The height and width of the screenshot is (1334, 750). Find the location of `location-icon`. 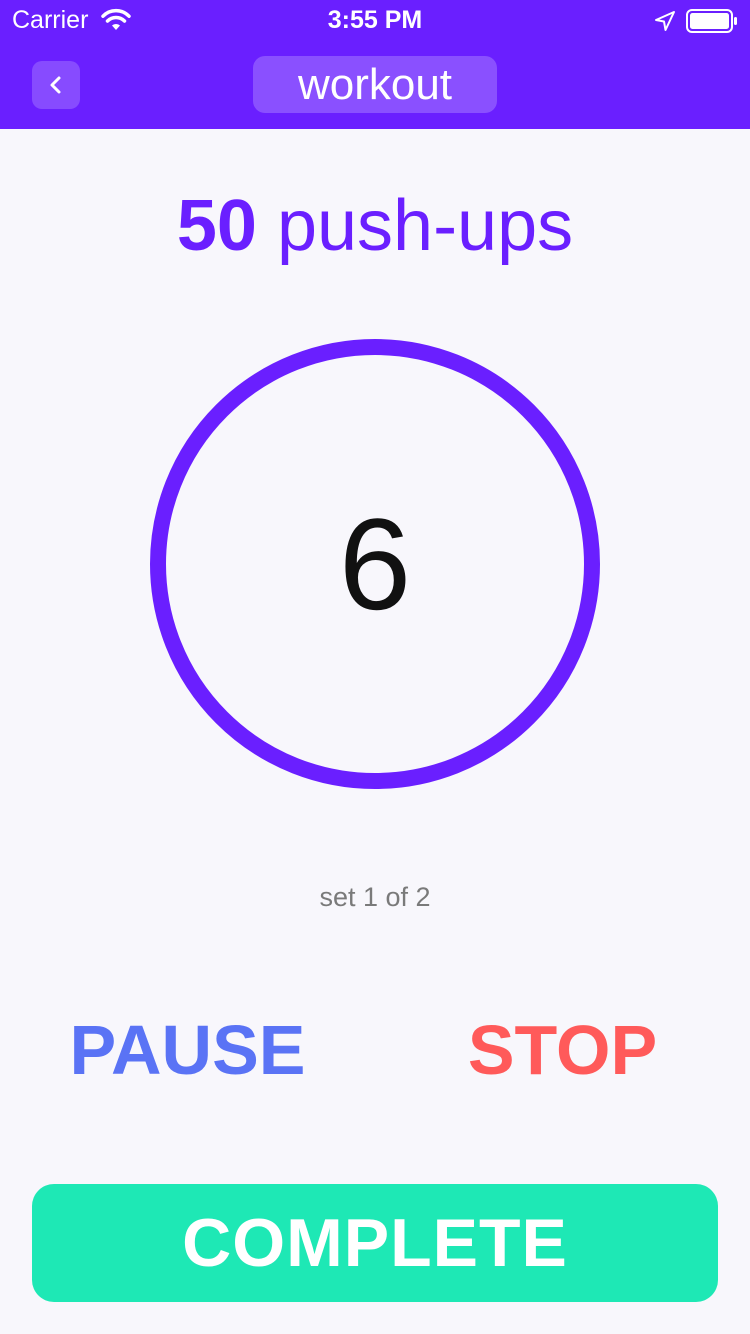

location-icon is located at coordinates (665, 21).